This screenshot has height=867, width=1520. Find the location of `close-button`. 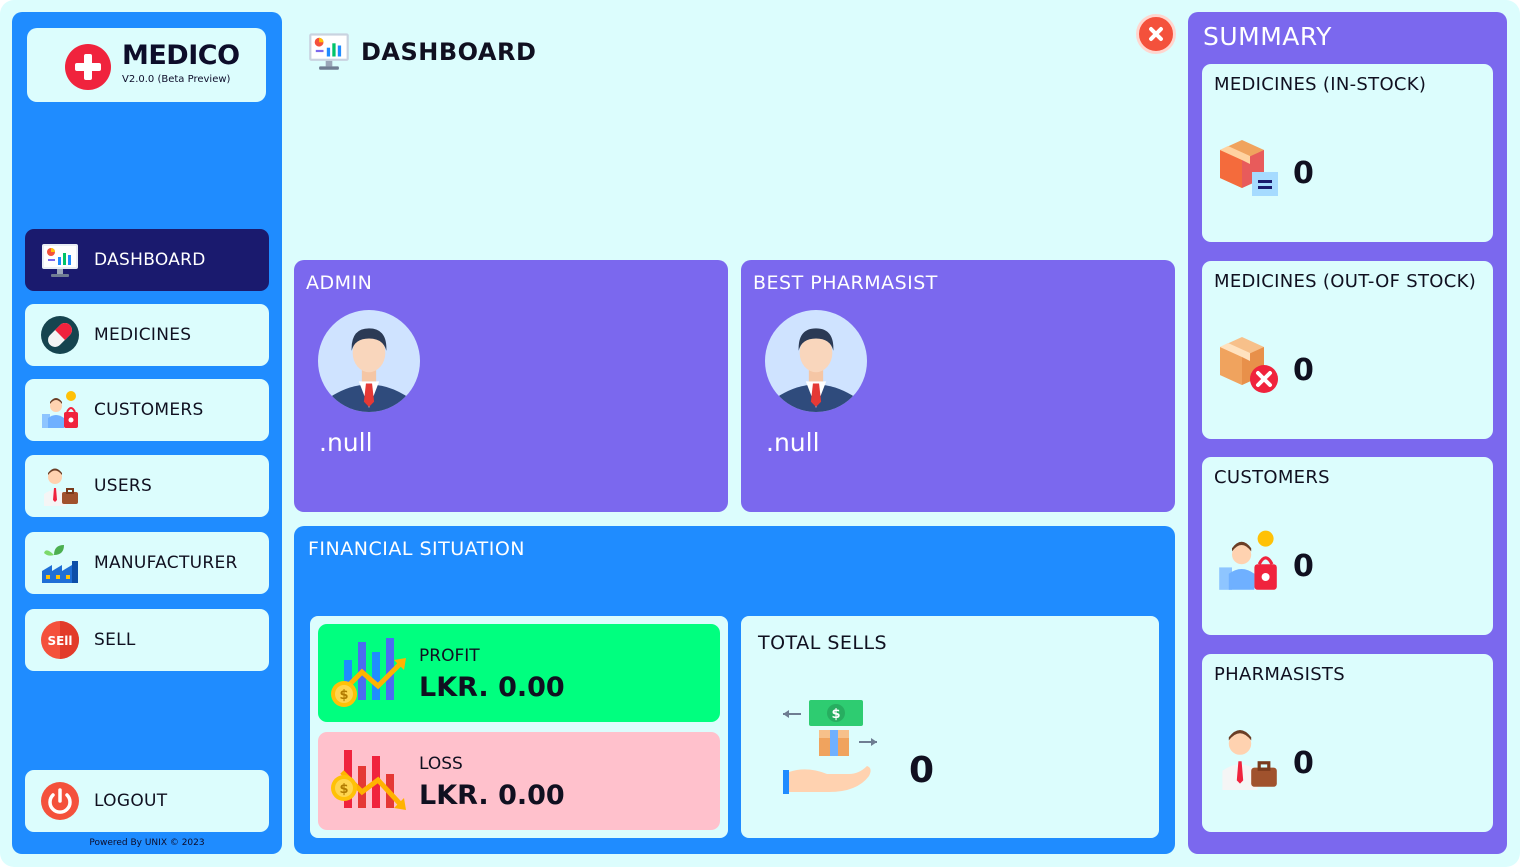

close-button is located at coordinates (1156, 34).